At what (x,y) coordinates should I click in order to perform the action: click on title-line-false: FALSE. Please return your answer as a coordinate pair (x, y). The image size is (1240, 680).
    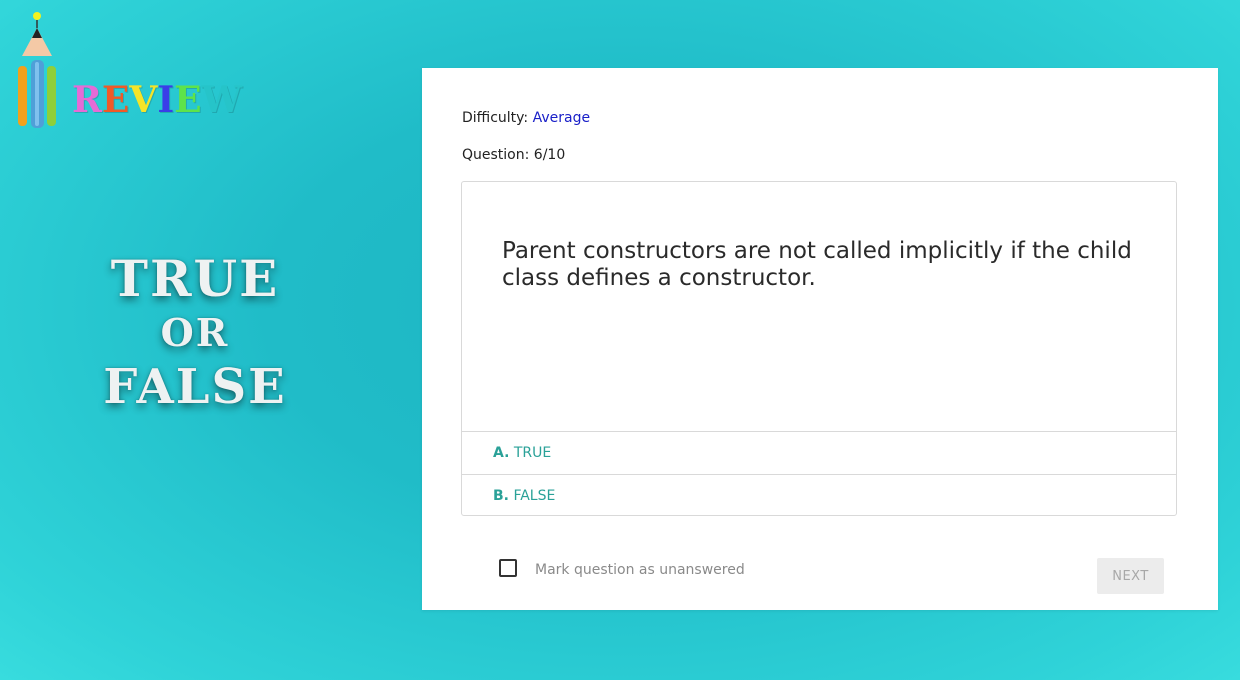
    Looking at the image, I should click on (195, 387).